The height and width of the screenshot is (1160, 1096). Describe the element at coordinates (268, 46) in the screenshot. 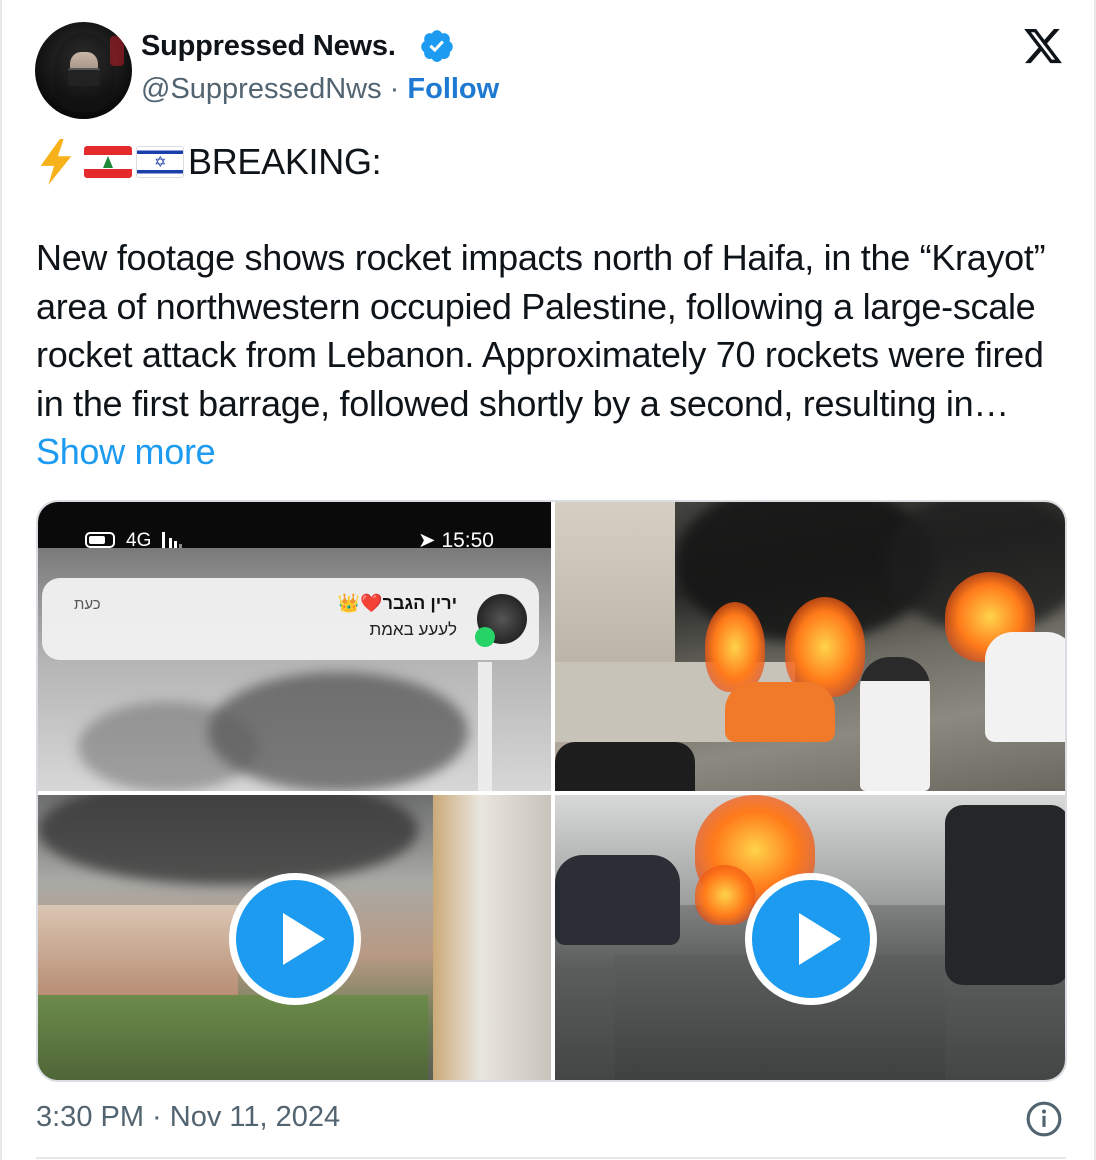

I see `author-display-name: Suppressed News.` at that location.